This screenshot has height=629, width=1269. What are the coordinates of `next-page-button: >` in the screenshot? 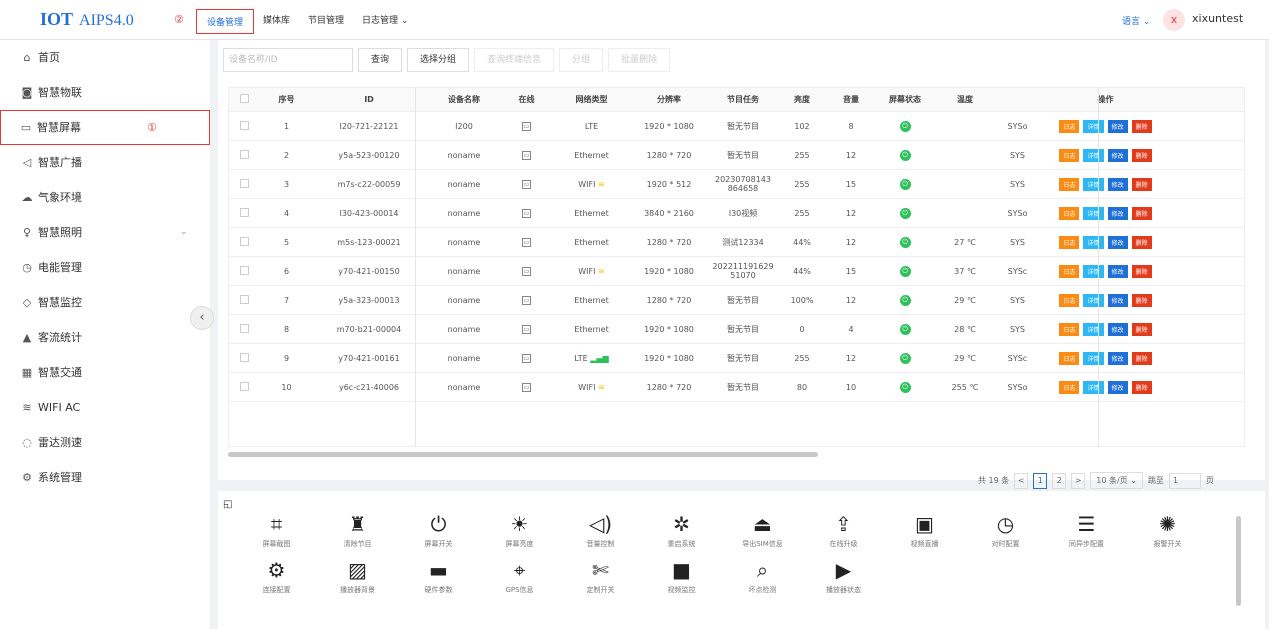 It's located at (1078, 480).